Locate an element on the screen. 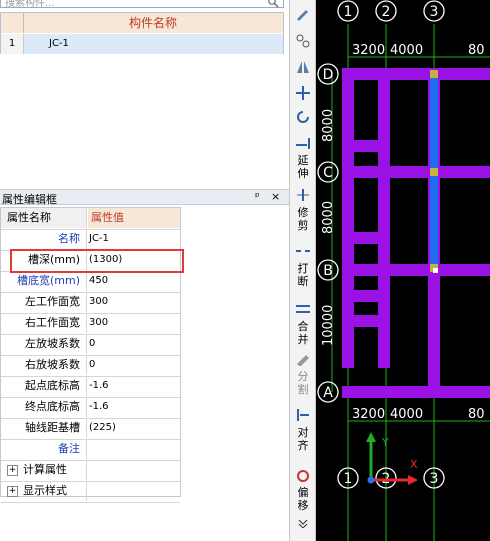  extend-label: 延伸 is located at coordinates (303, 167).